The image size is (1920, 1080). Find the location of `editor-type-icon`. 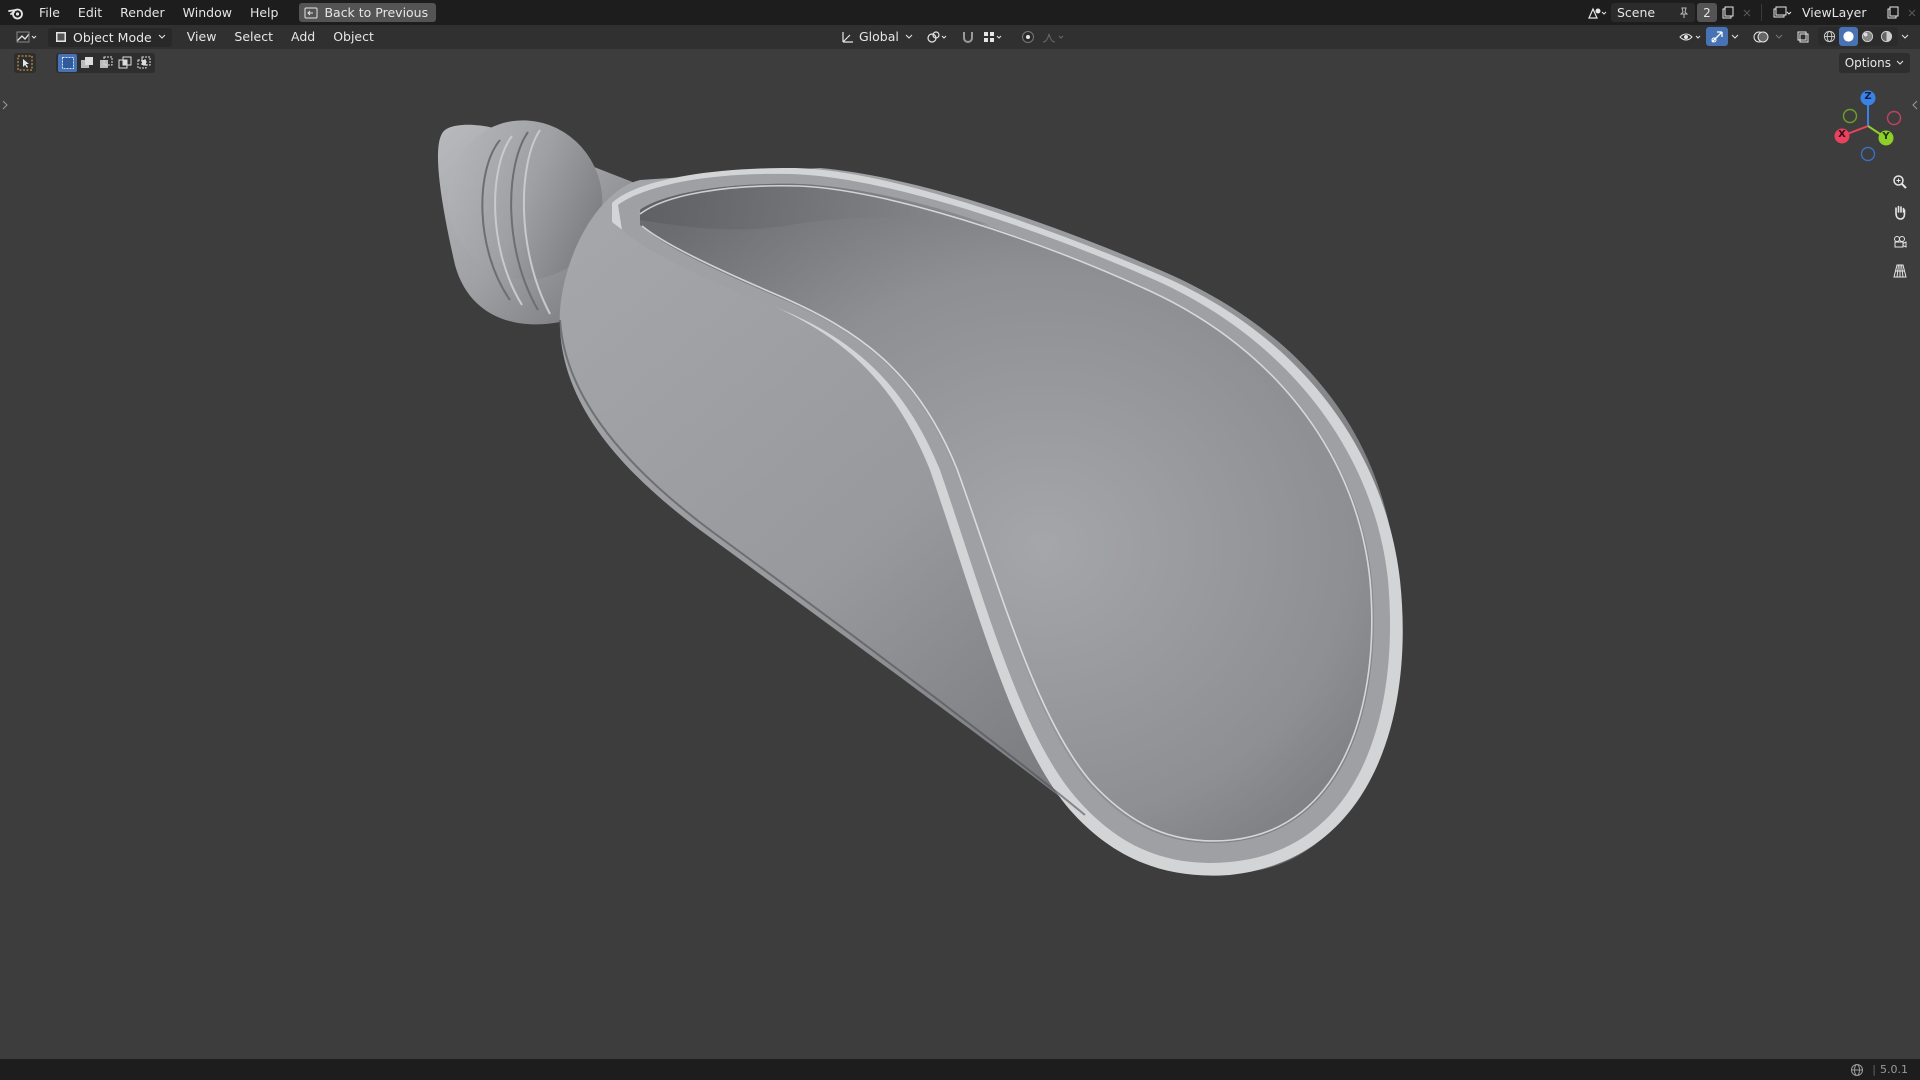

editor-type-icon is located at coordinates (27, 37).